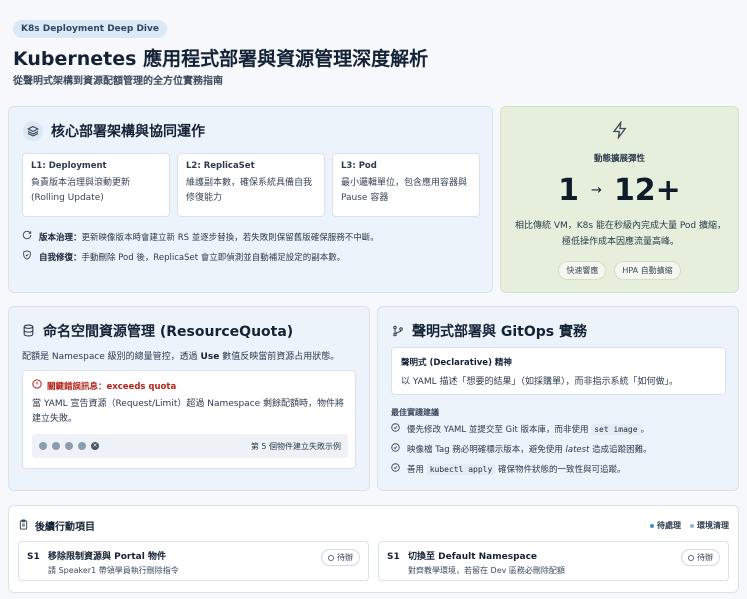 Image resolution: width=747 pixels, height=599 pixels. I want to click on legend-pending: 待處理, so click(665, 525).